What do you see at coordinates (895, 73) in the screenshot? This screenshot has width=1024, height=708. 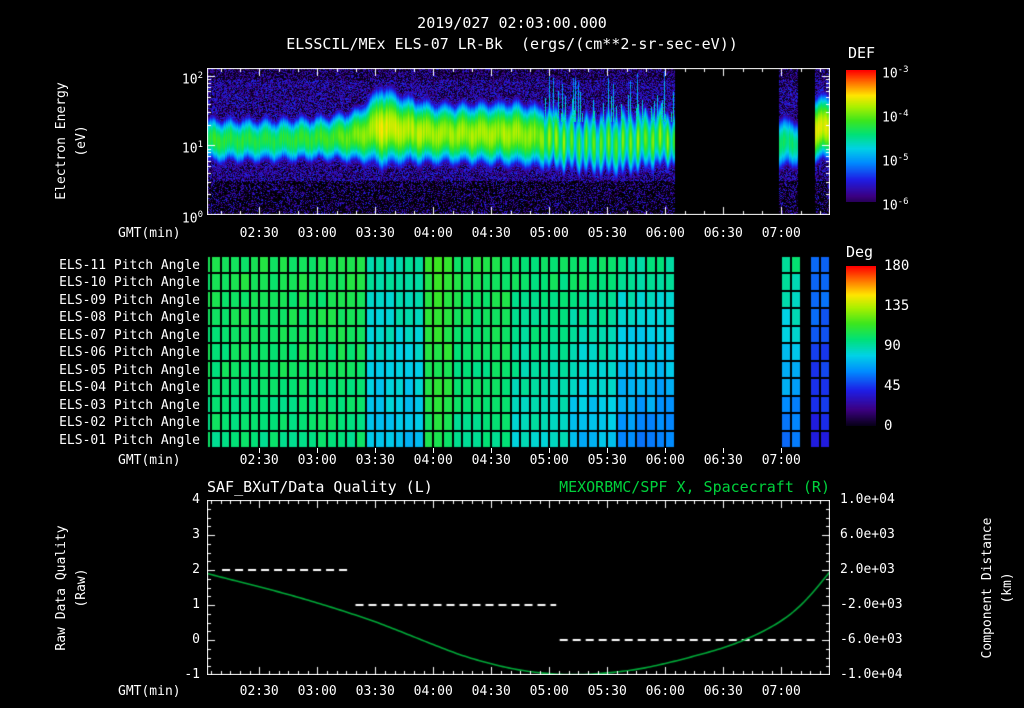 I see `def-cb-tick-label: 10-3` at bounding box center [895, 73].